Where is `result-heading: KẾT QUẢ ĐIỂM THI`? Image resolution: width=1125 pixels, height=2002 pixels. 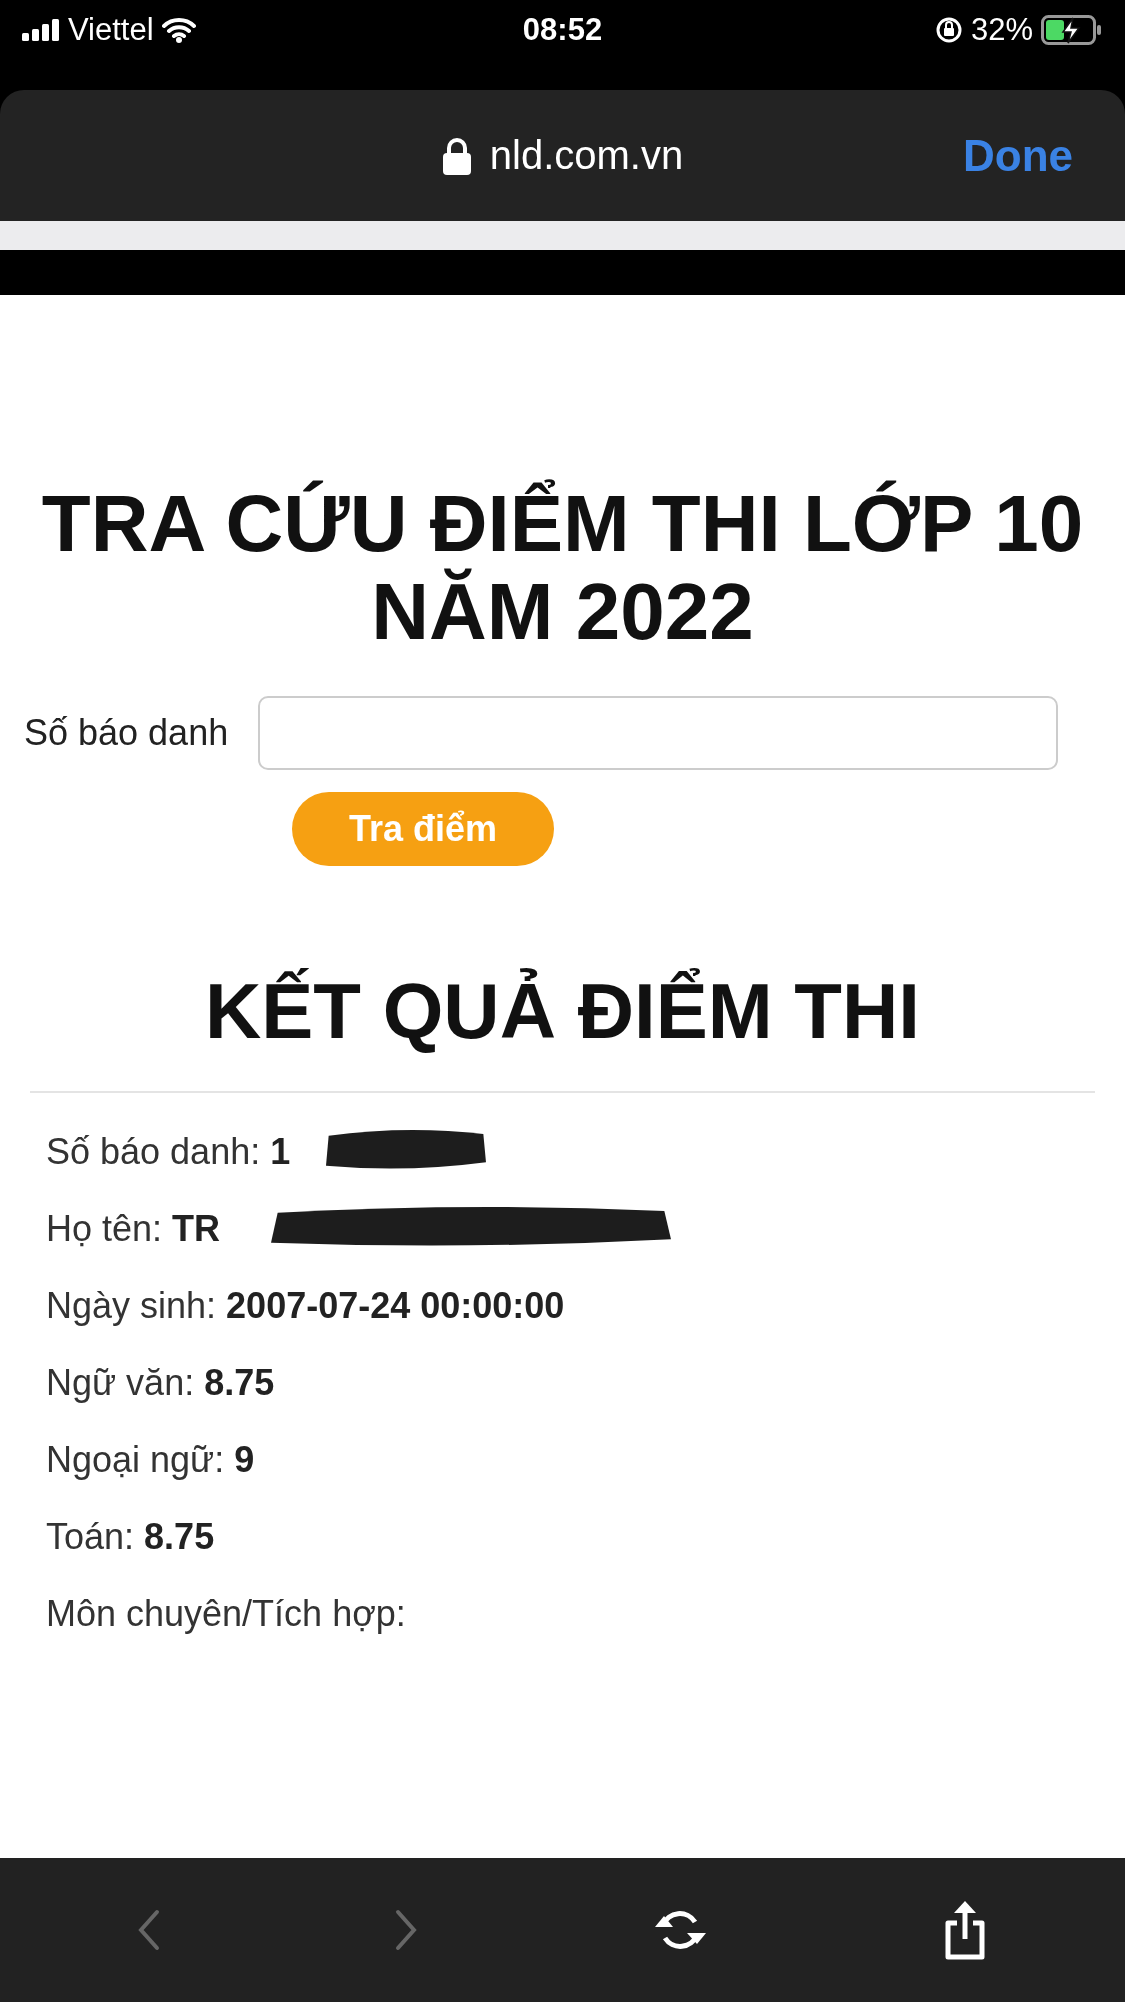
result-heading: KẾT QUẢ ĐIỂM THI is located at coordinates (562, 1011).